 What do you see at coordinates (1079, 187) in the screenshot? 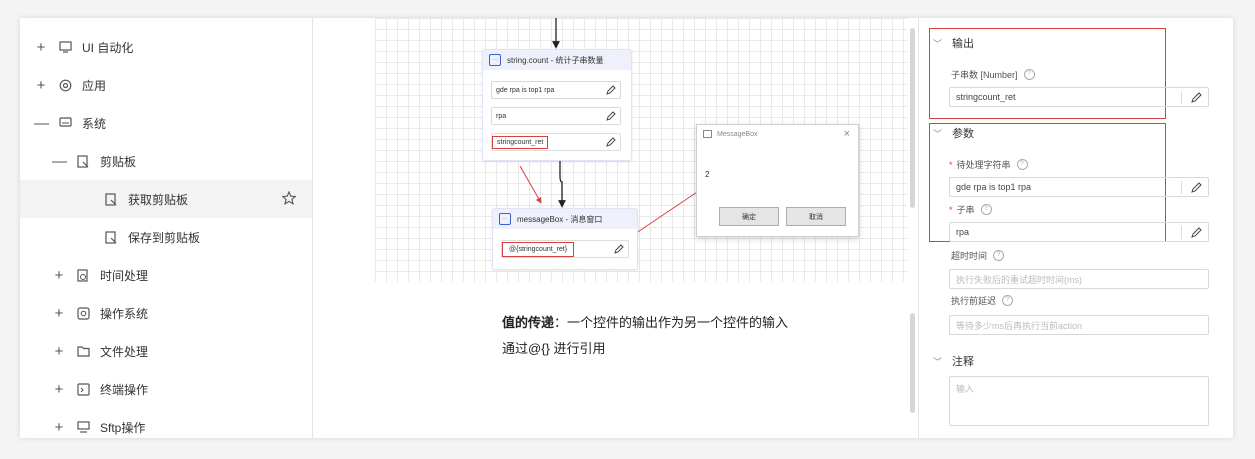
I see `param-string-input: gde rpa is top1 rpa` at bounding box center [1079, 187].